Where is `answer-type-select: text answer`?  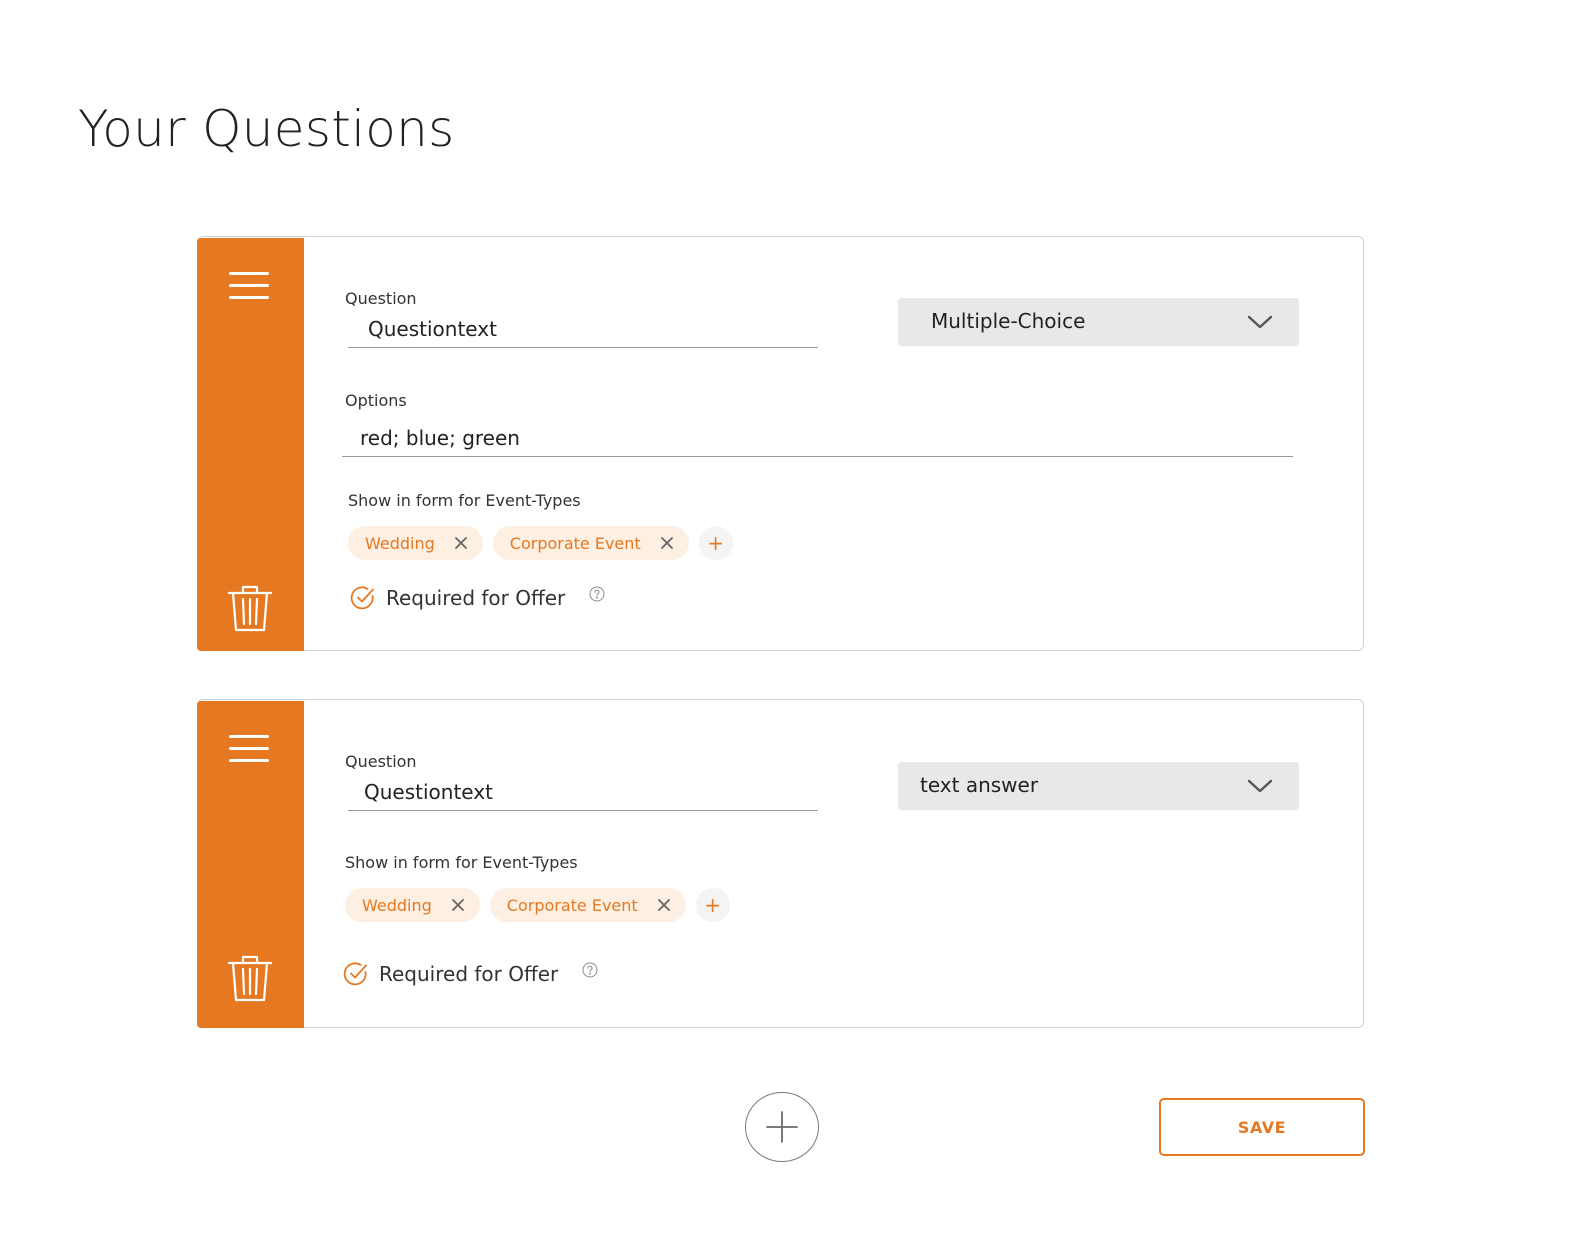
answer-type-select: text answer is located at coordinates (1098, 786).